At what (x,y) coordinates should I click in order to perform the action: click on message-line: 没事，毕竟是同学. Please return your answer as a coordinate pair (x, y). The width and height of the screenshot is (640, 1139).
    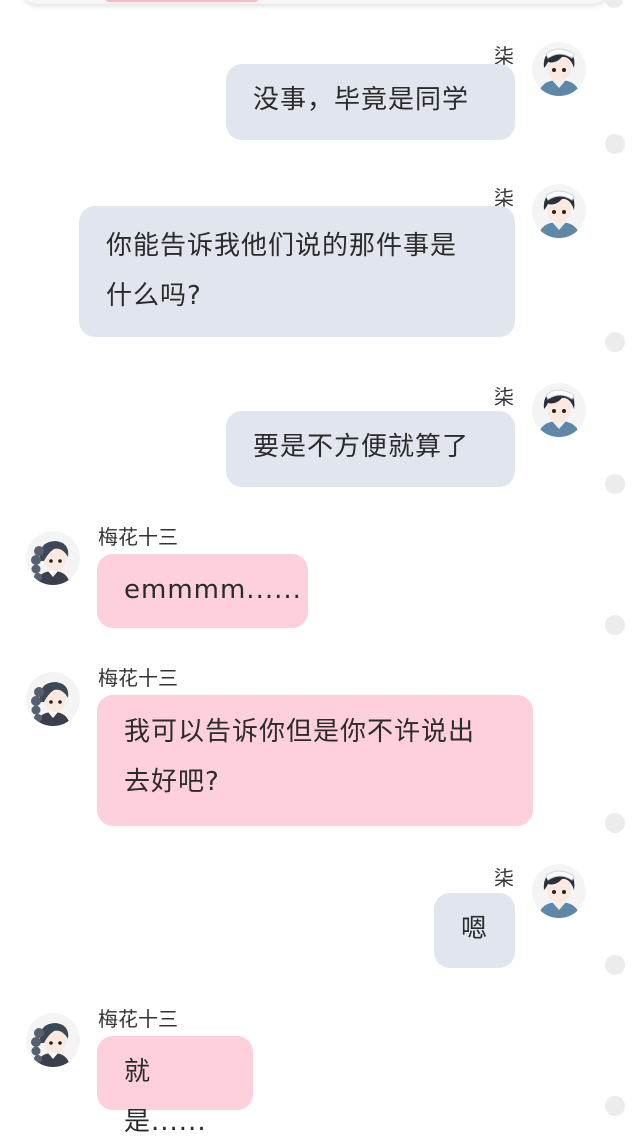
    Looking at the image, I should click on (361, 100).